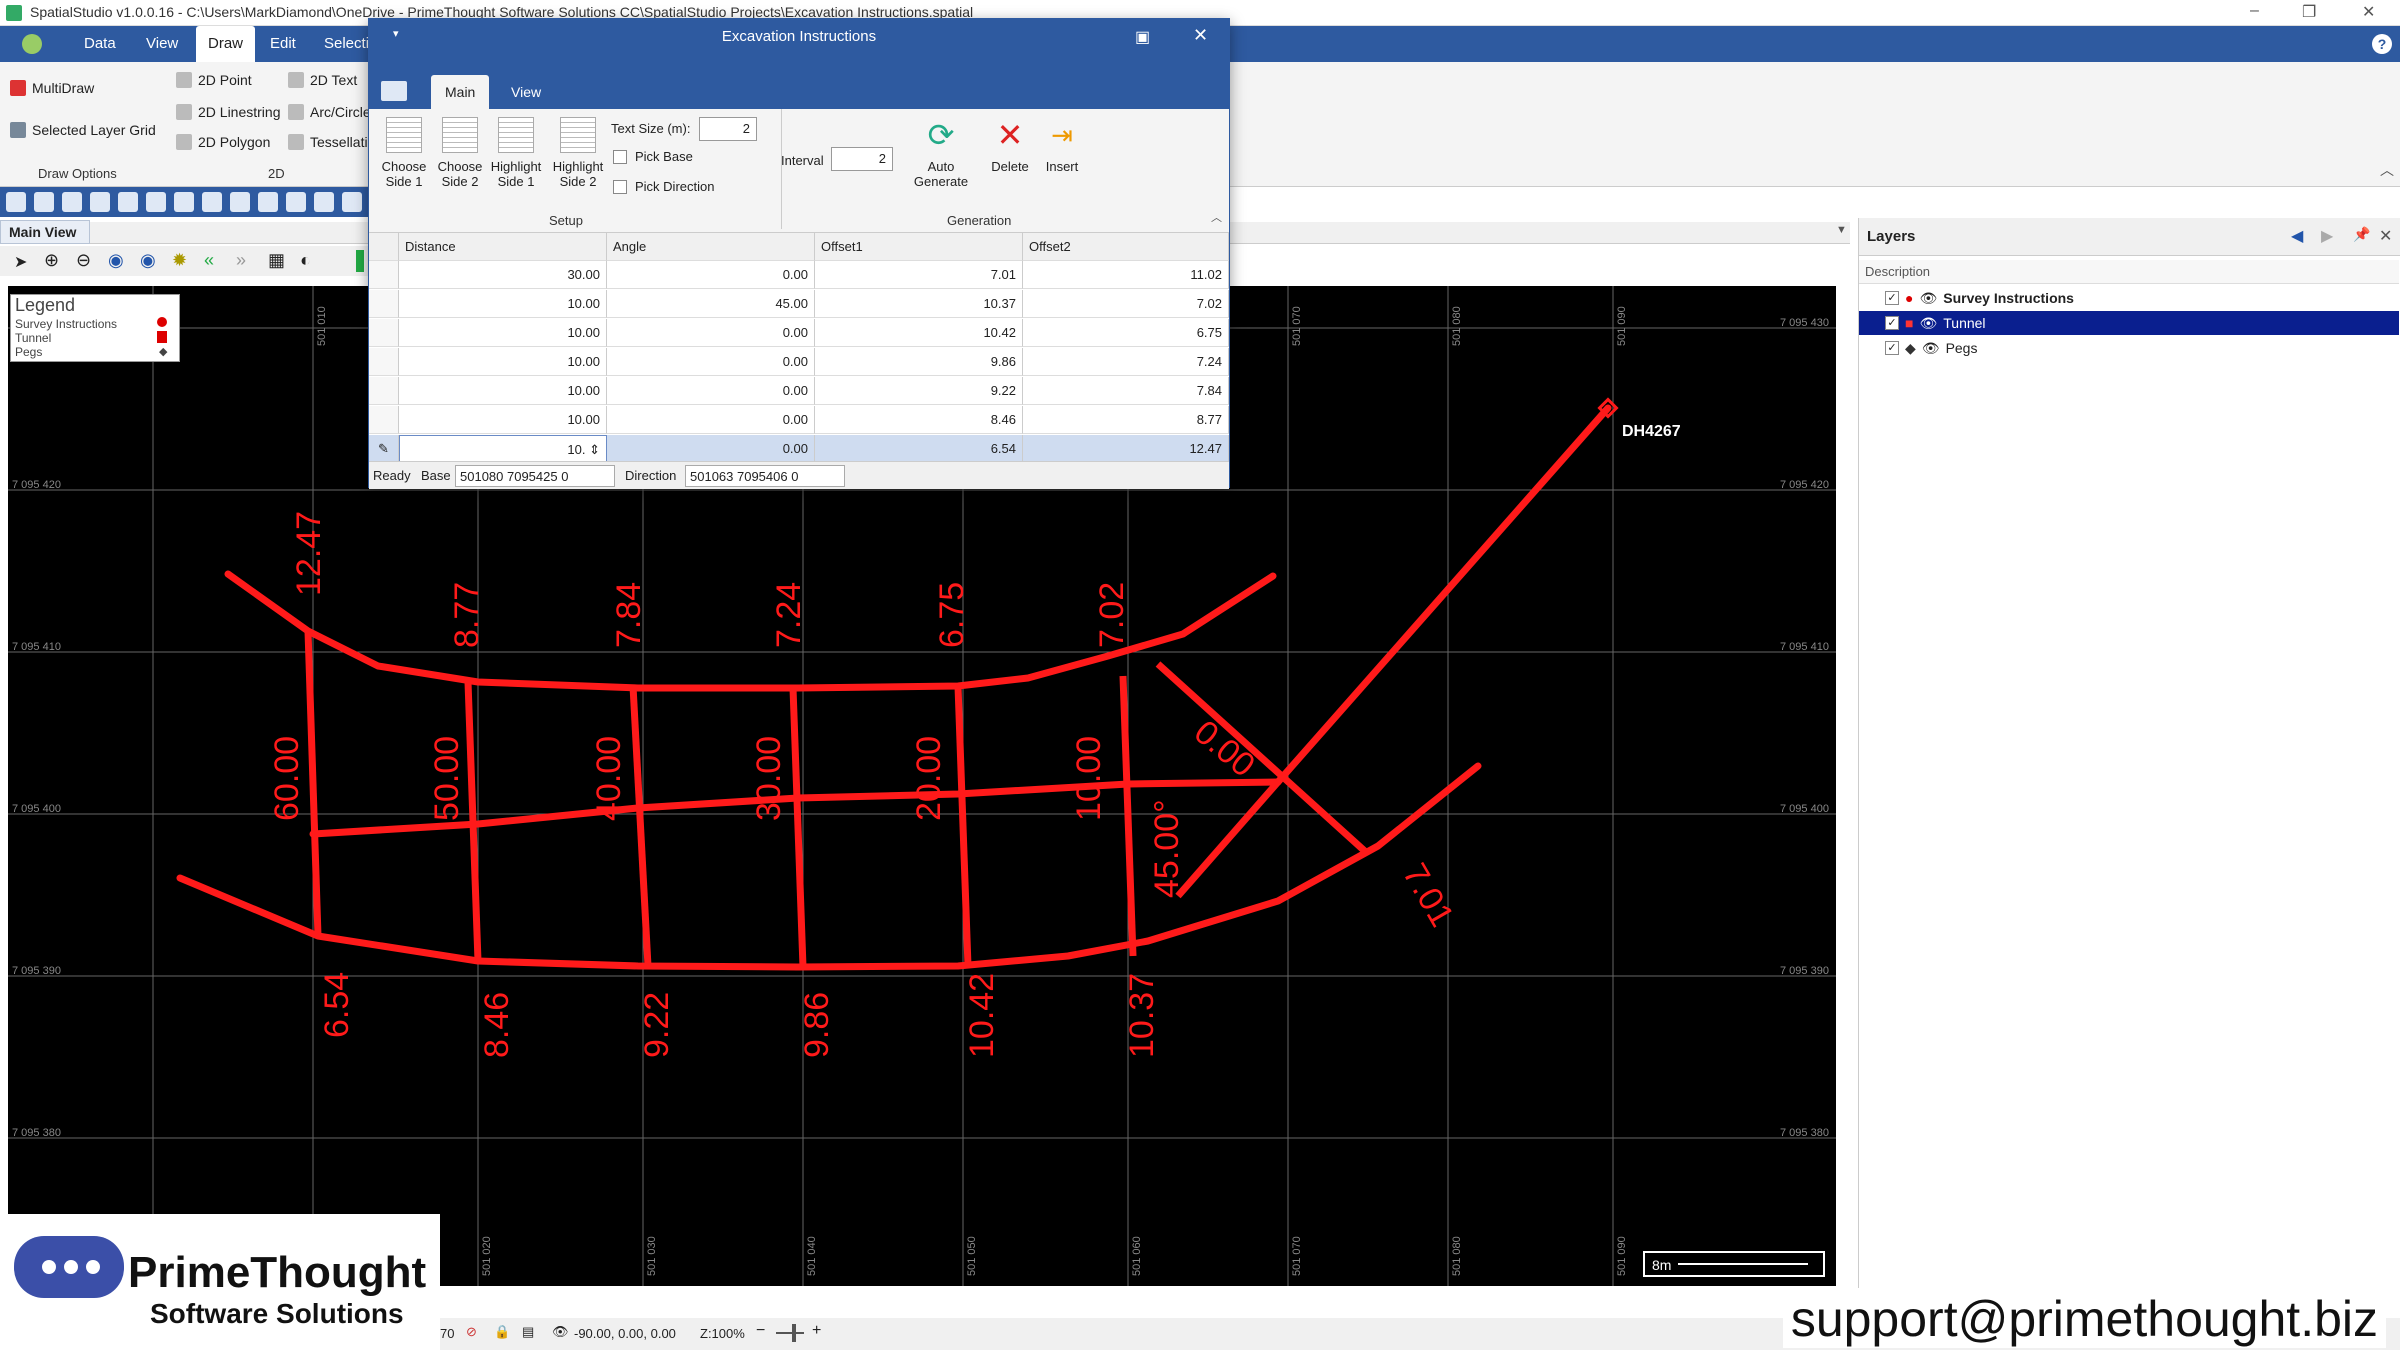  What do you see at coordinates (394, 91) in the screenshot?
I see `file-menu-icon` at bounding box center [394, 91].